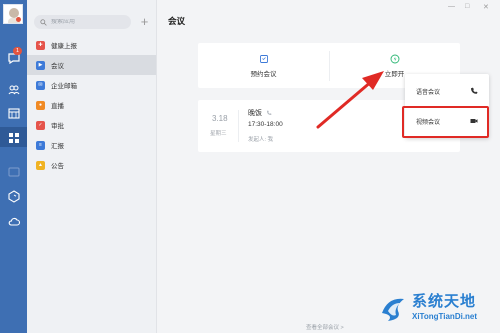 The image size is (500, 333). I want to click on video-meeting-highlight-box, so click(445, 122).